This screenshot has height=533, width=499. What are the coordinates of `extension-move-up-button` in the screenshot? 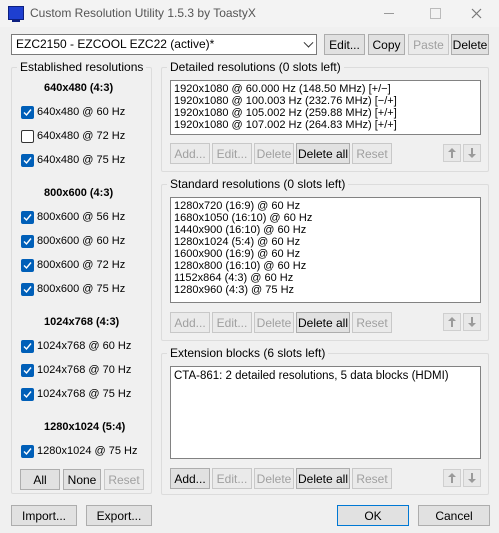 It's located at (452, 478).